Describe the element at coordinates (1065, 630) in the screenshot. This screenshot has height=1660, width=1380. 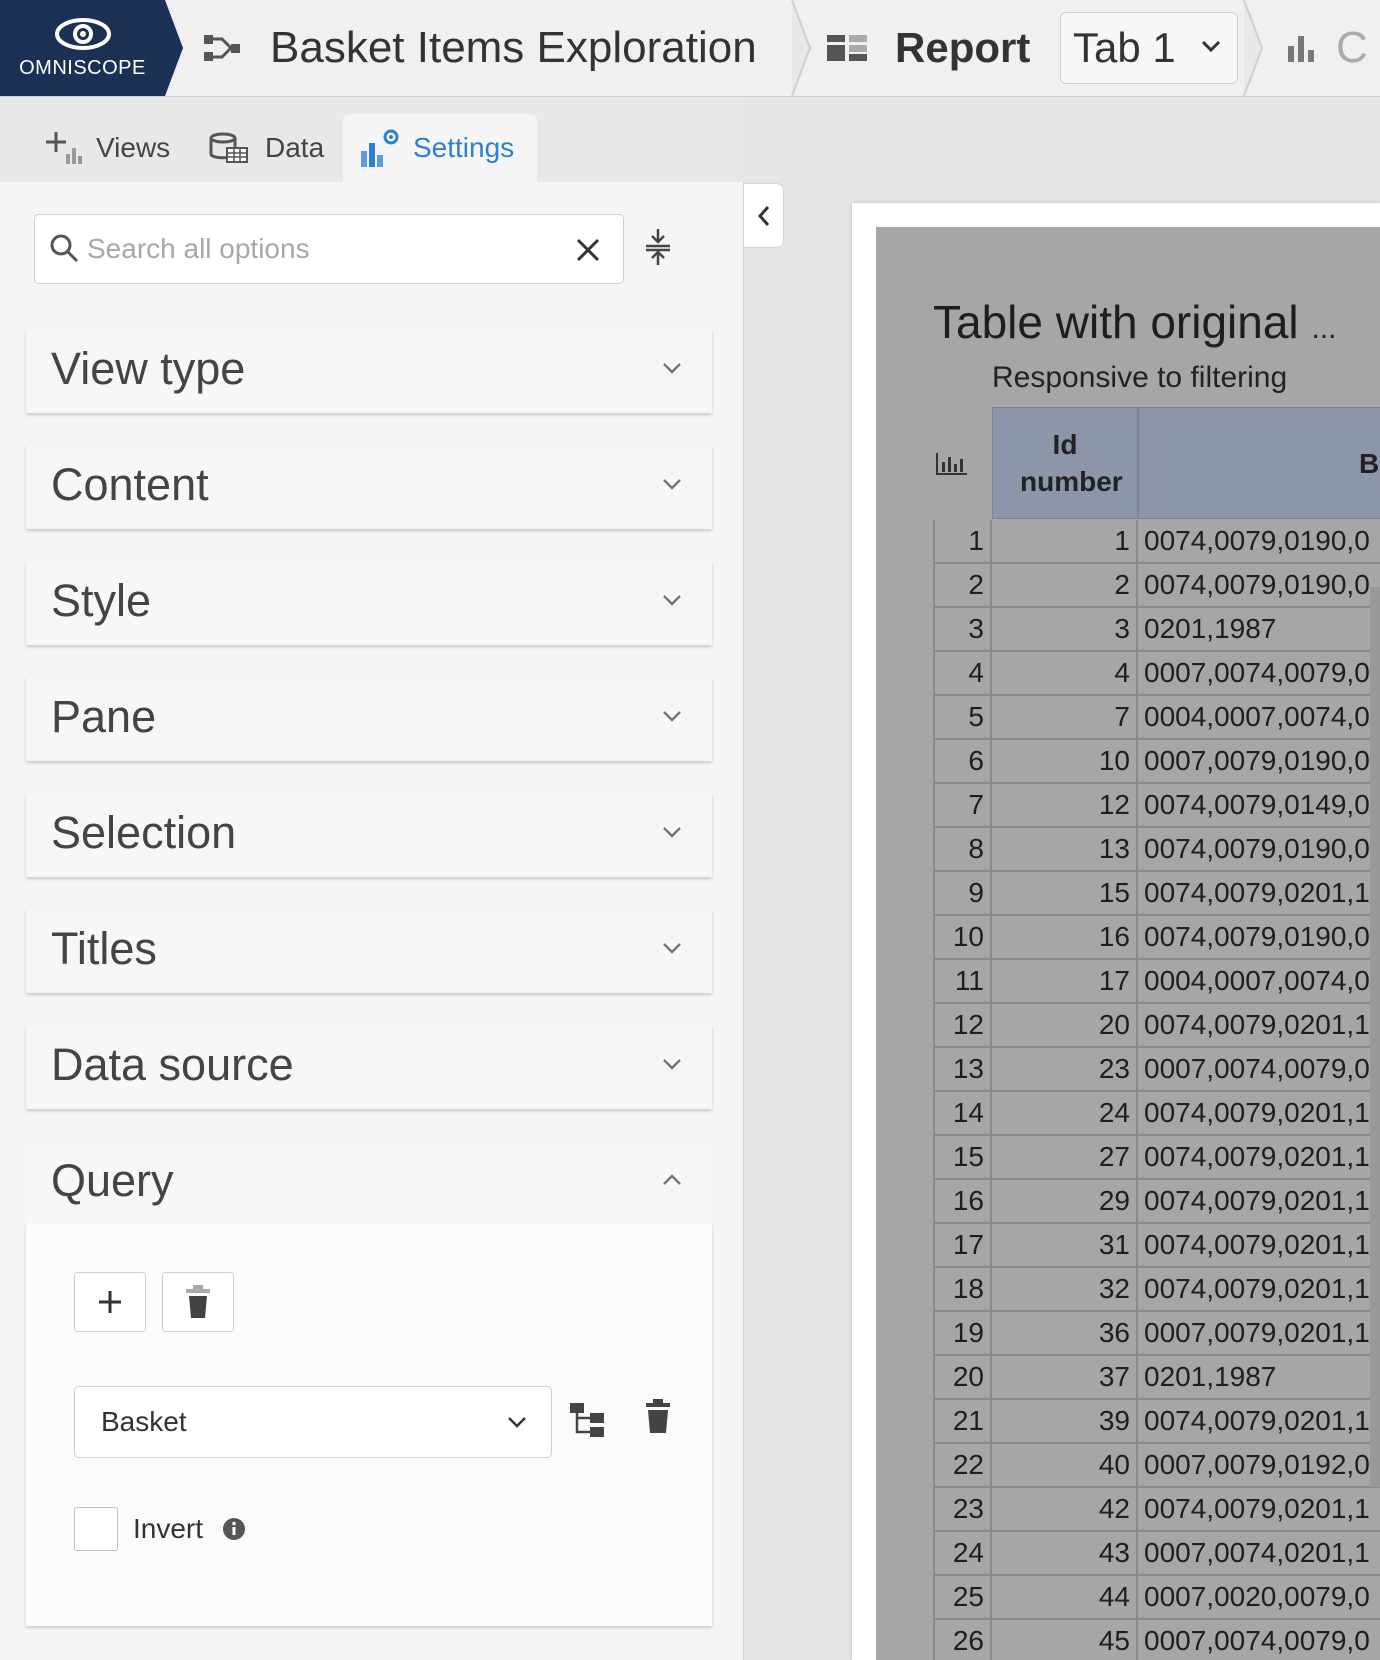
I see `id-number-cell: 3` at that location.